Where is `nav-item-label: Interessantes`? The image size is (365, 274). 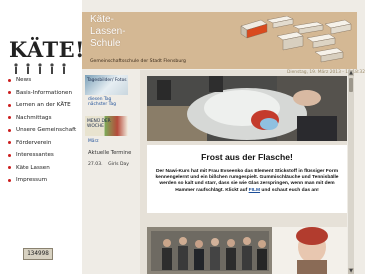
nav-item-label: Interessantes is located at coordinates (35, 155).